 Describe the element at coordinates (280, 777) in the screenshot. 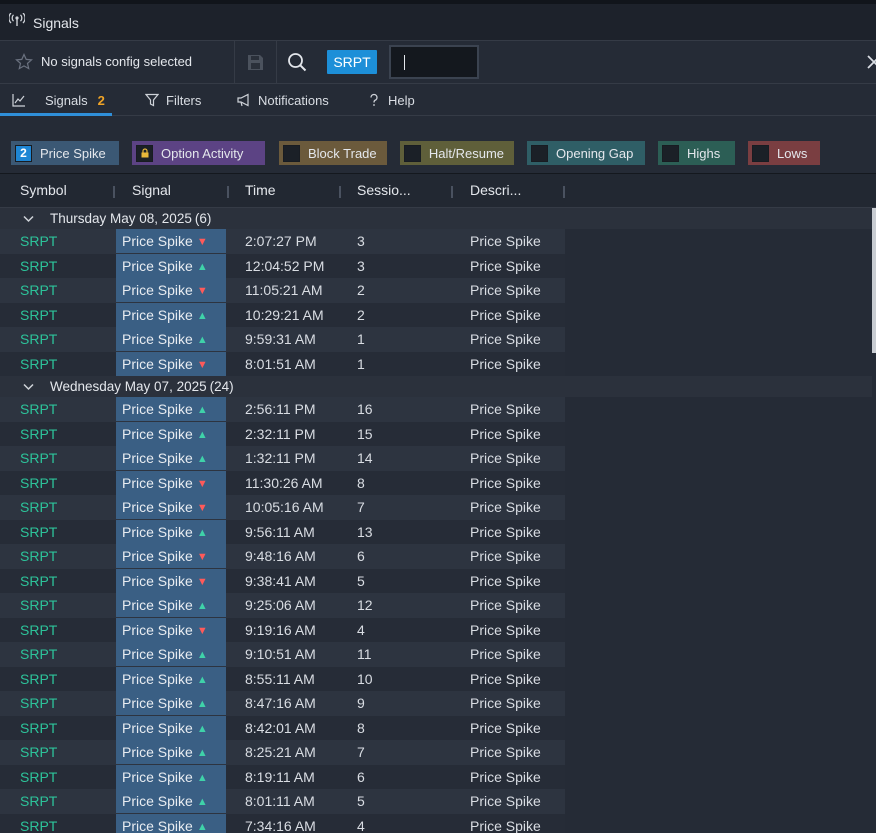

I see `time-cell: 8:19:11 AM` at that location.